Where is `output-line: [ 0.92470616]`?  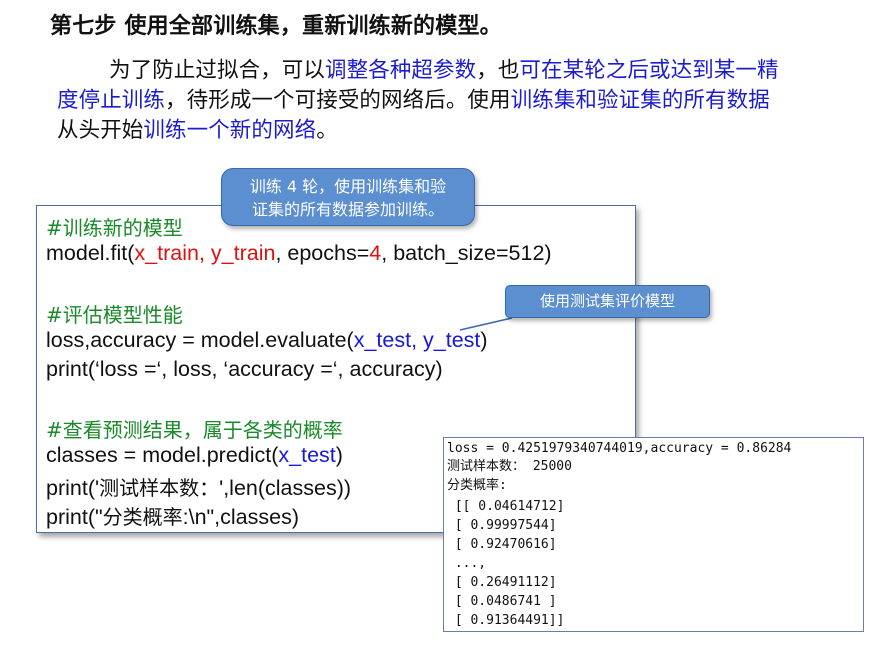
output-line: [ 0.92470616] is located at coordinates (502, 544).